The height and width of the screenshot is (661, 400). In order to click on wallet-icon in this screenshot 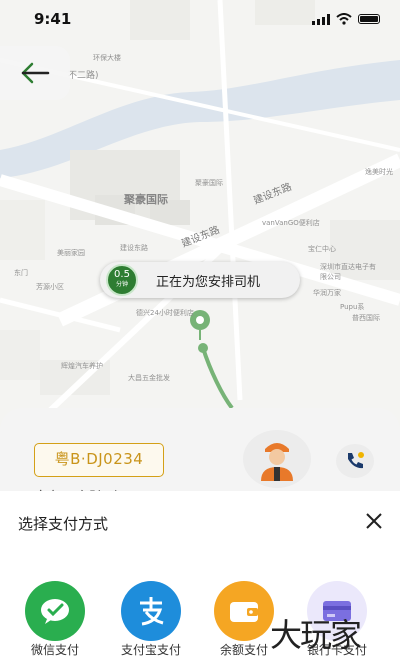, I will do `click(244, 611)`.